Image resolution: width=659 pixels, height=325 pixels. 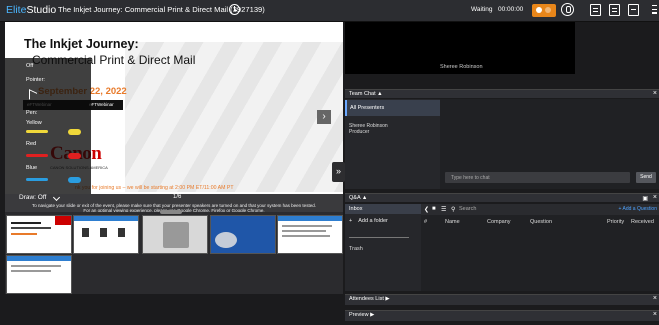 I want to click on brand-logo: EliteStudio, so click(x=31, y=10).